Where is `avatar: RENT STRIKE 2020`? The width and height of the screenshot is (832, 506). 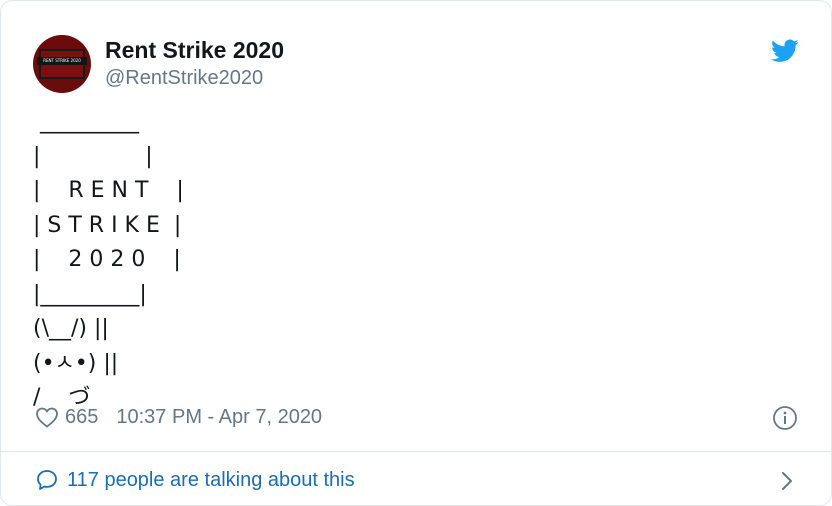
avatar: RENT STRIKE 2020 is located at coordinates (62, 64).